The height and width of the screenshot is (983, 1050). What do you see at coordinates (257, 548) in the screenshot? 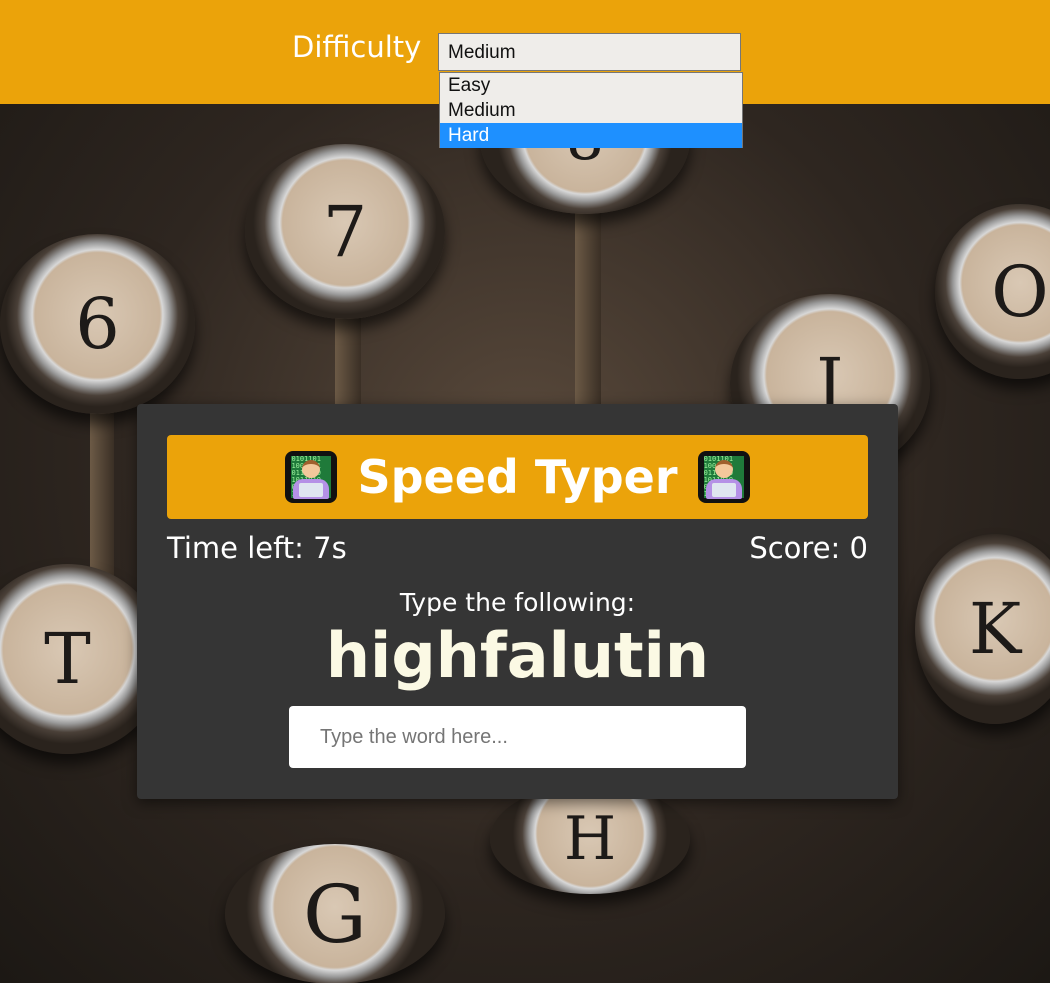
I see `time-left: Time left: 7s` at bounding box center [257, 548].